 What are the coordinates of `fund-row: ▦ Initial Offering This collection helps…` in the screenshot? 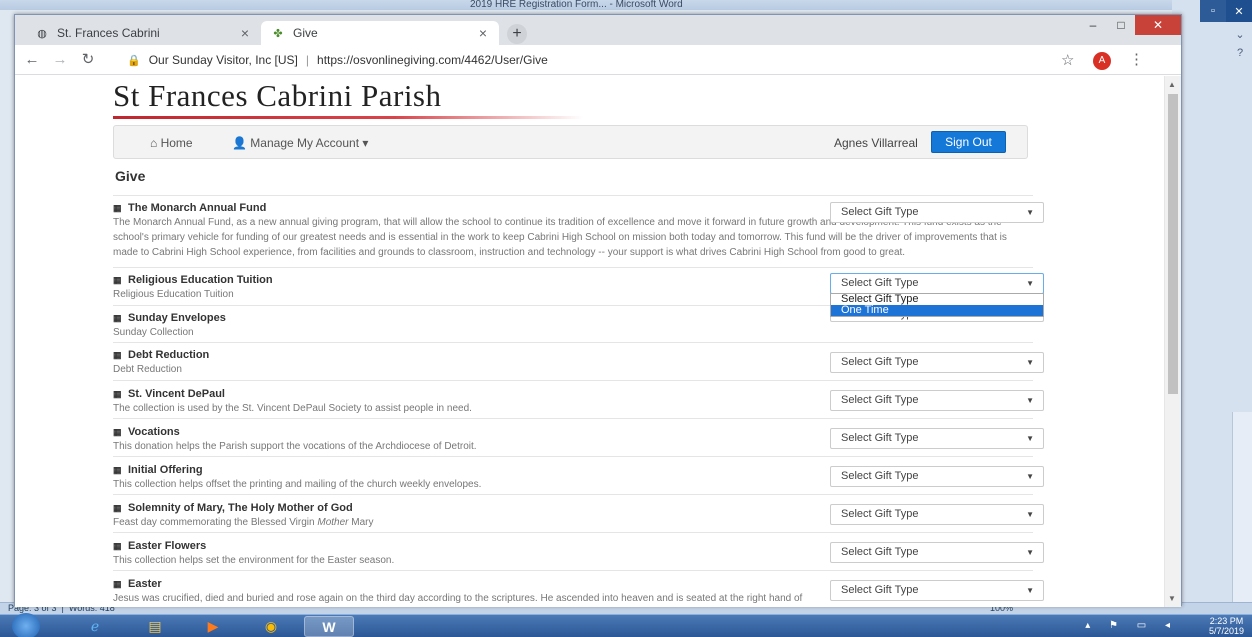 It's located at (578, 476).